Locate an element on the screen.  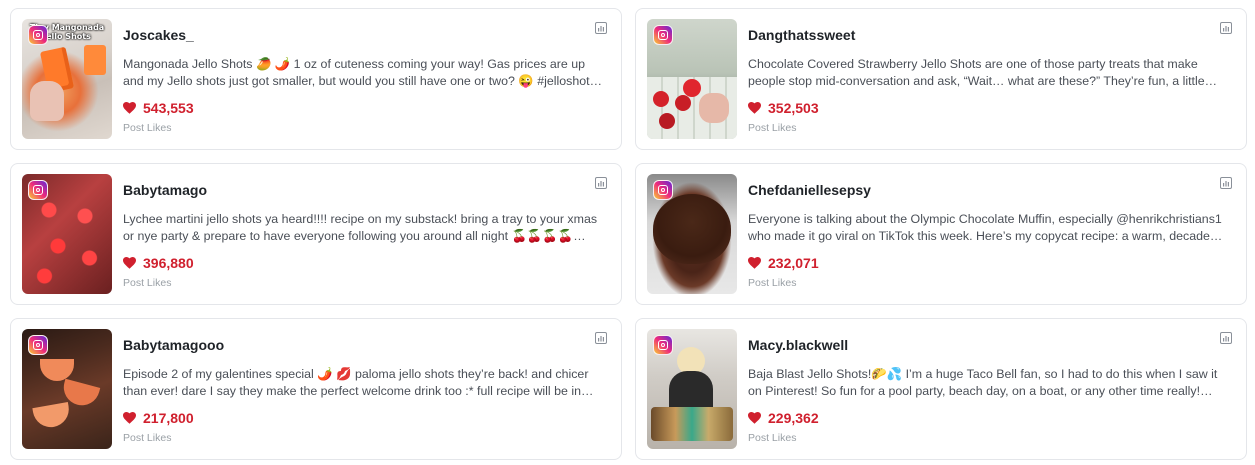
account-name: Babytamagooo is located at coordinates (173, 345).